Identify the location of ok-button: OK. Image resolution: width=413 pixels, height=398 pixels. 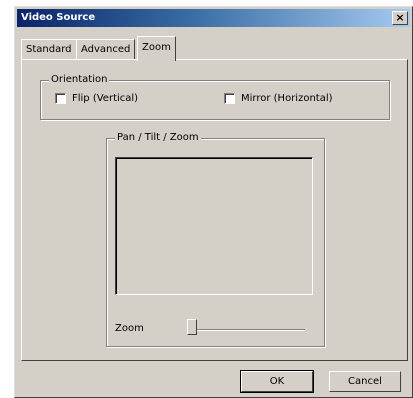
(277, 381).